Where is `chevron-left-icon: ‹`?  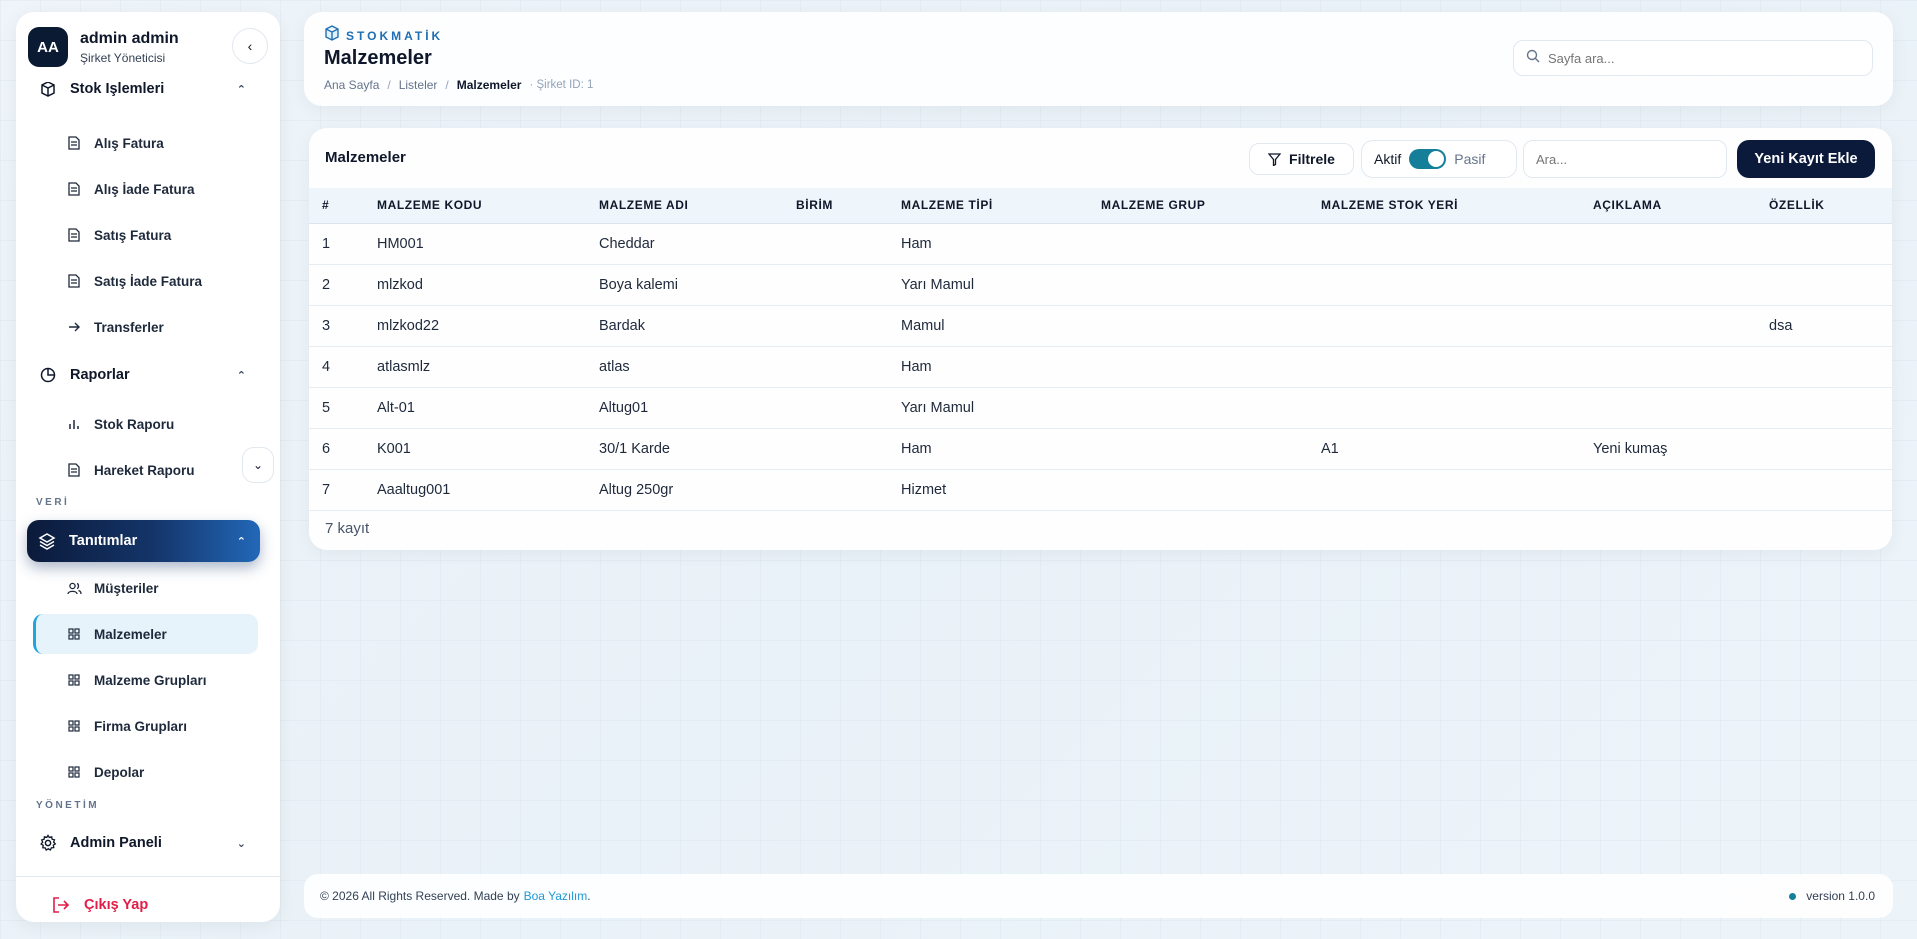 chevron-left-icon: ‹ is located at coordinates (250, 46).